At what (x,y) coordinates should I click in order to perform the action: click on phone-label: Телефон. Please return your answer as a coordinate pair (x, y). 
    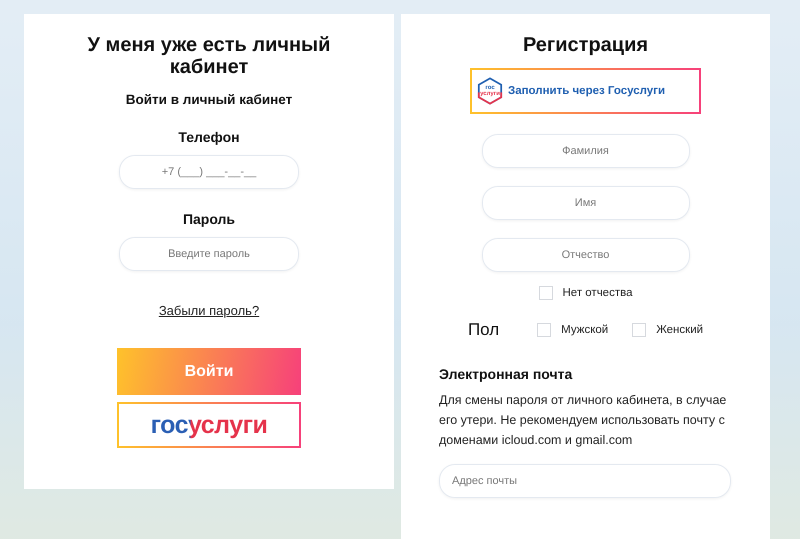
    Looking at the image, I should click on (209, 137).